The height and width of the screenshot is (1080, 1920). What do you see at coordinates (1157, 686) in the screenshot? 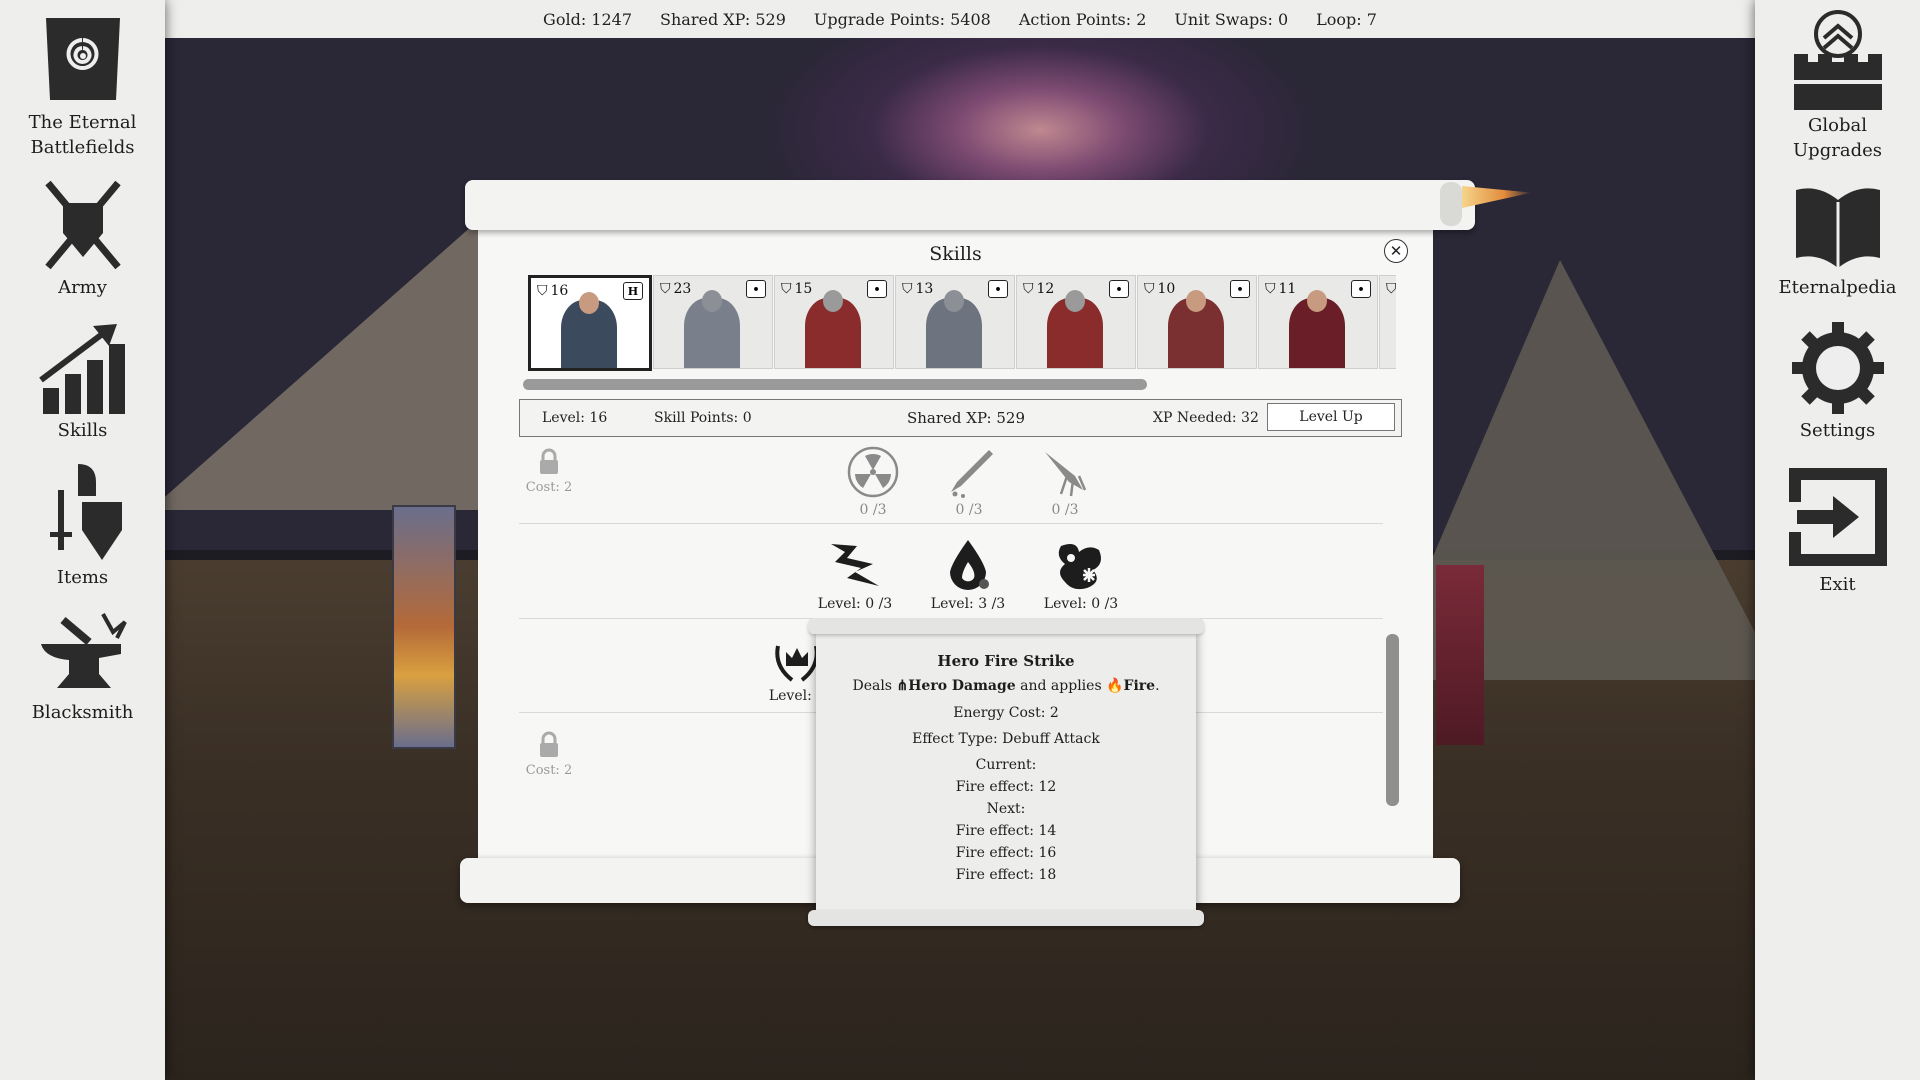
I see `tooltip-period: .` at bounding box center [1157, 686].